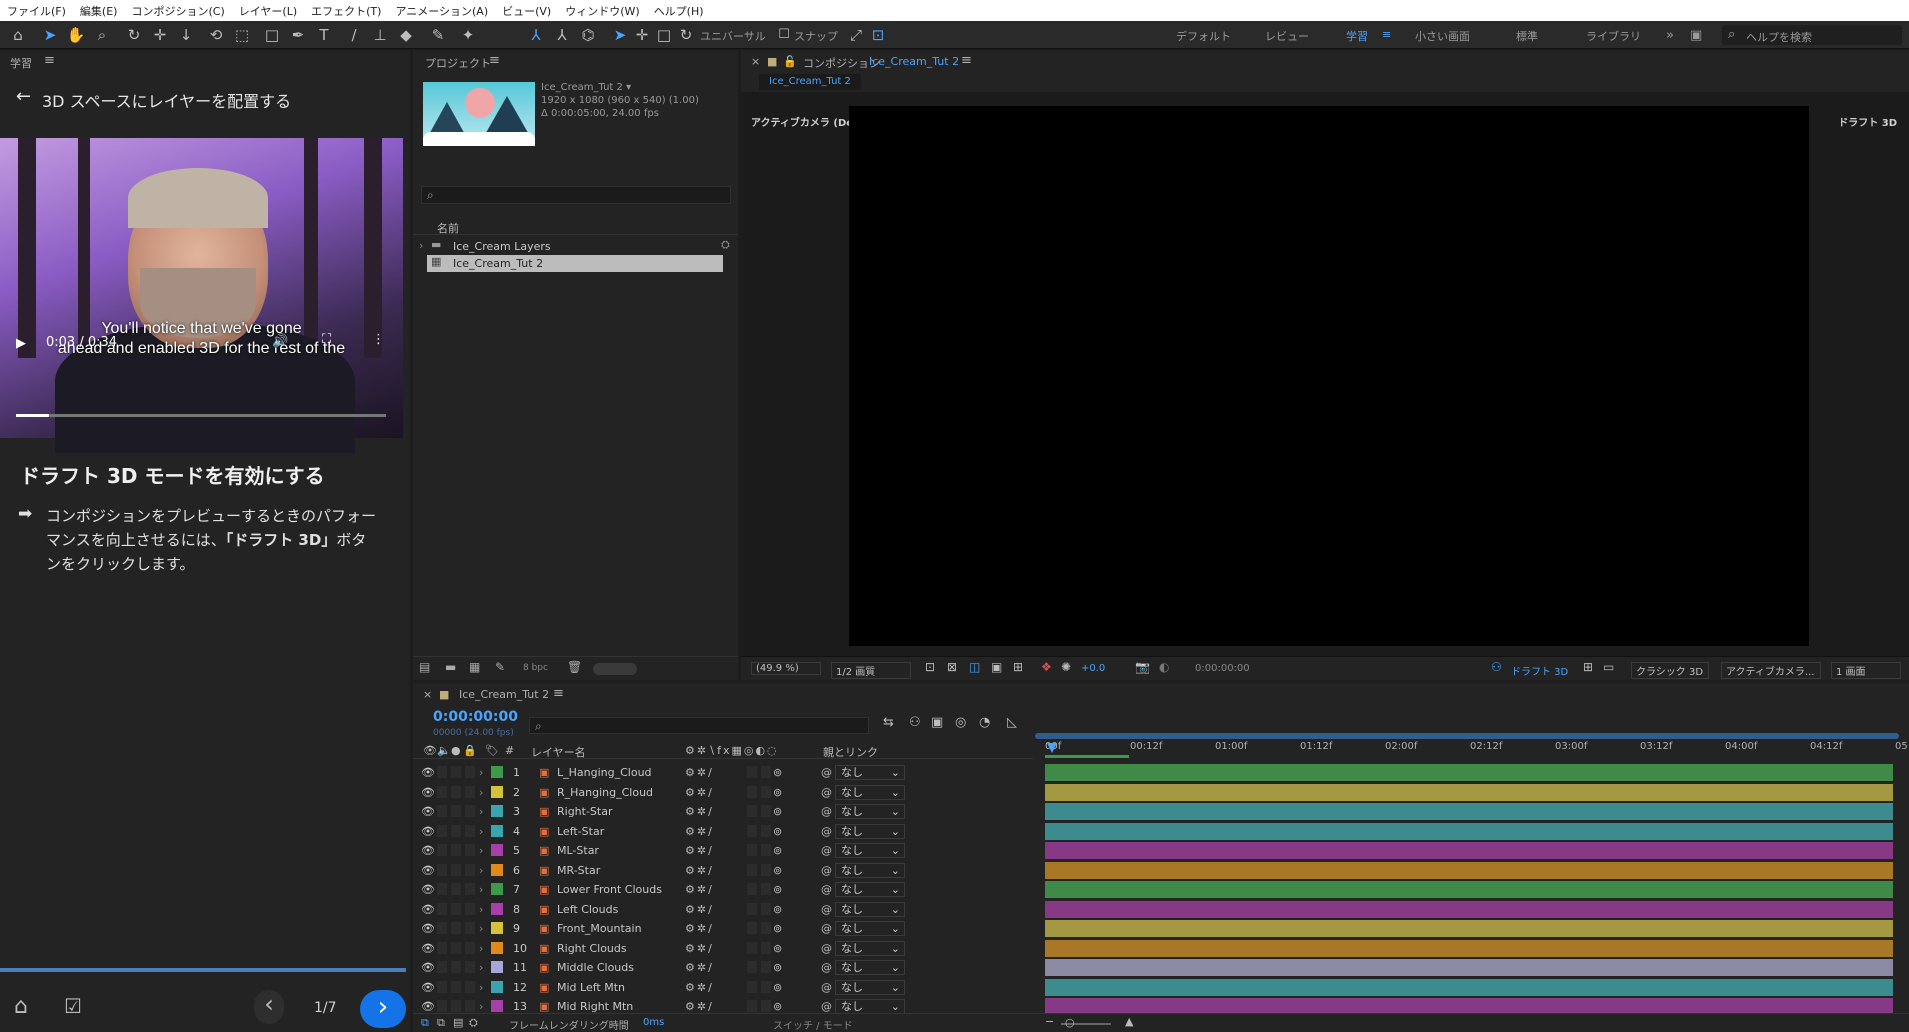 The width and height of the screenshot is (1909, 1032). Describe the element at coordinates (574, 667) in the screenshot. I see `trash-icon: 🗑` at that location.